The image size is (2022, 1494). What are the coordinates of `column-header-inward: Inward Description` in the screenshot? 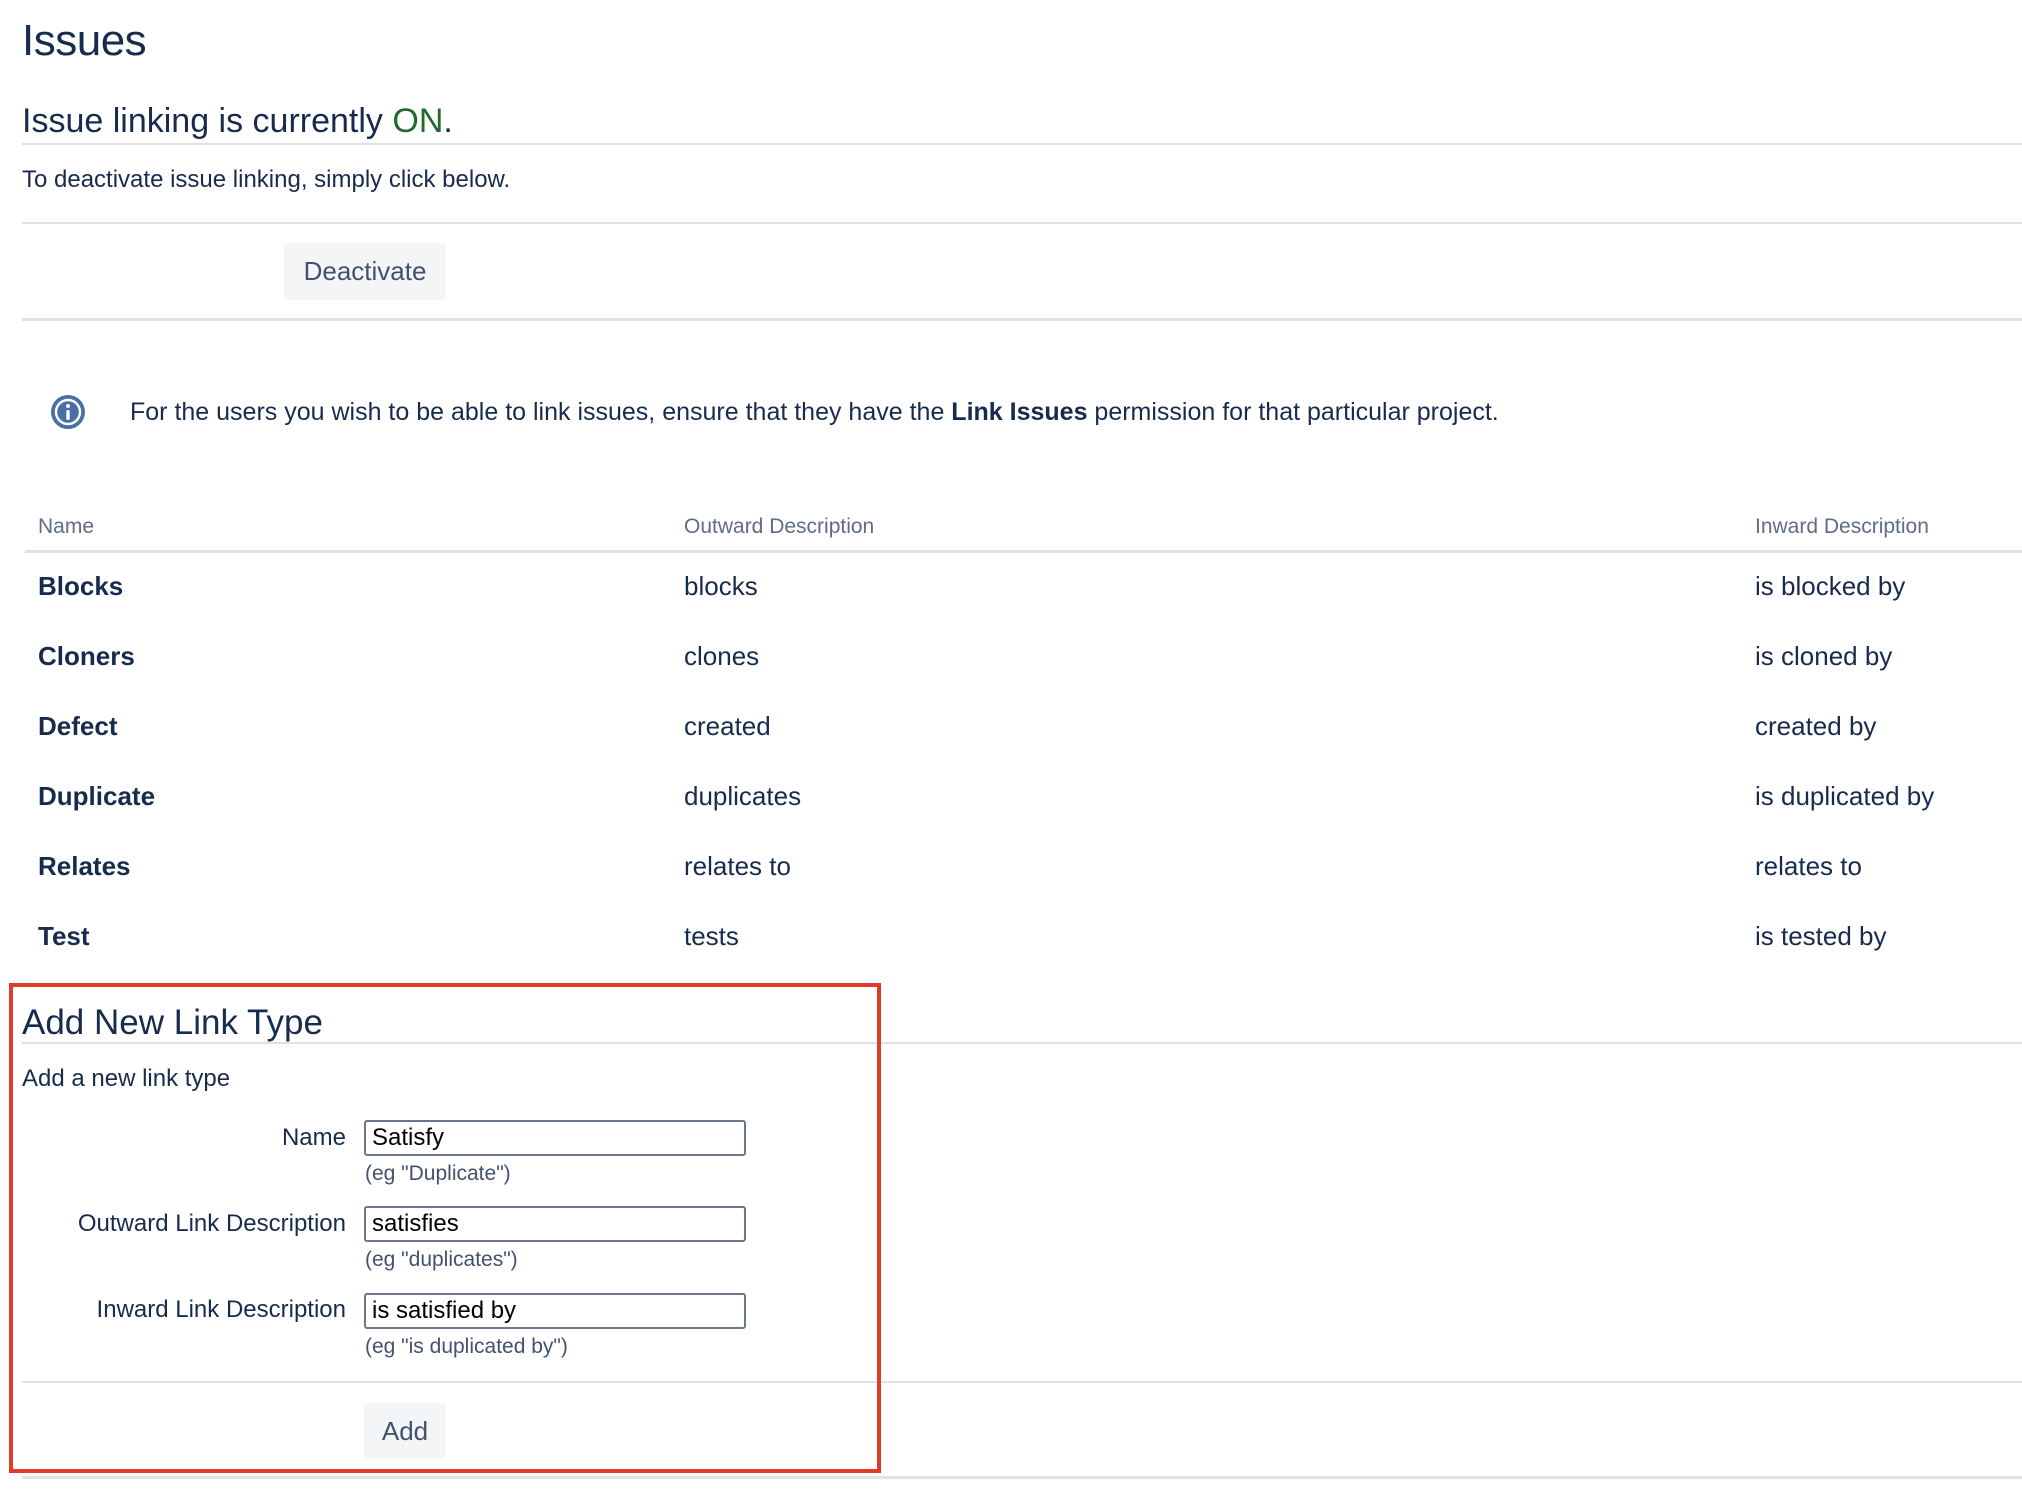 It's located at (1842, 527).